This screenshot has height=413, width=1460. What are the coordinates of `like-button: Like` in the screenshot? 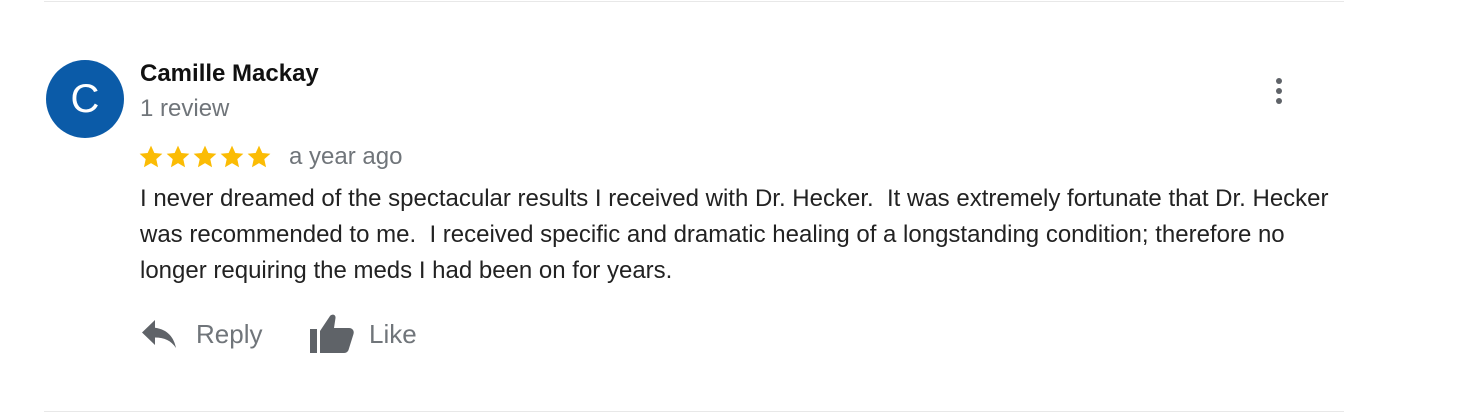 It's located at (362, 334).